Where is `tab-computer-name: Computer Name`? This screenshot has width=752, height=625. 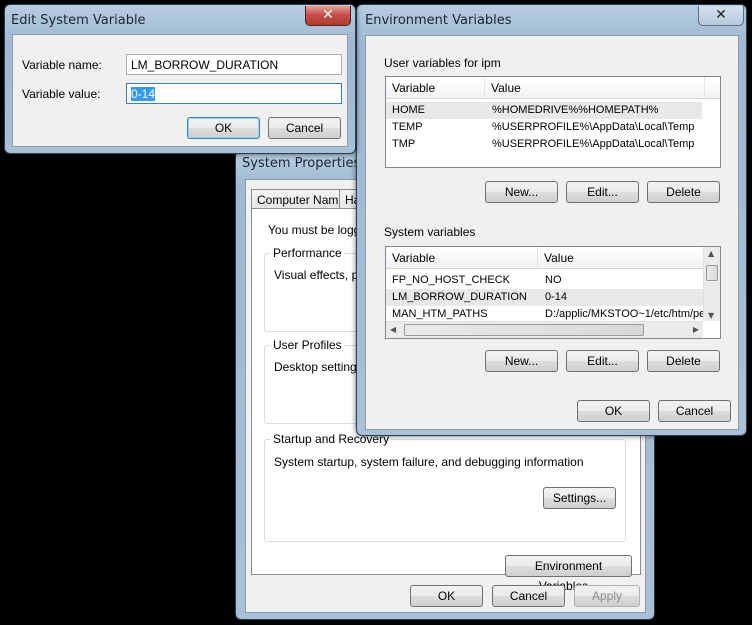
tab-computer-name: Computer Name is located at coordinates (298, 199).